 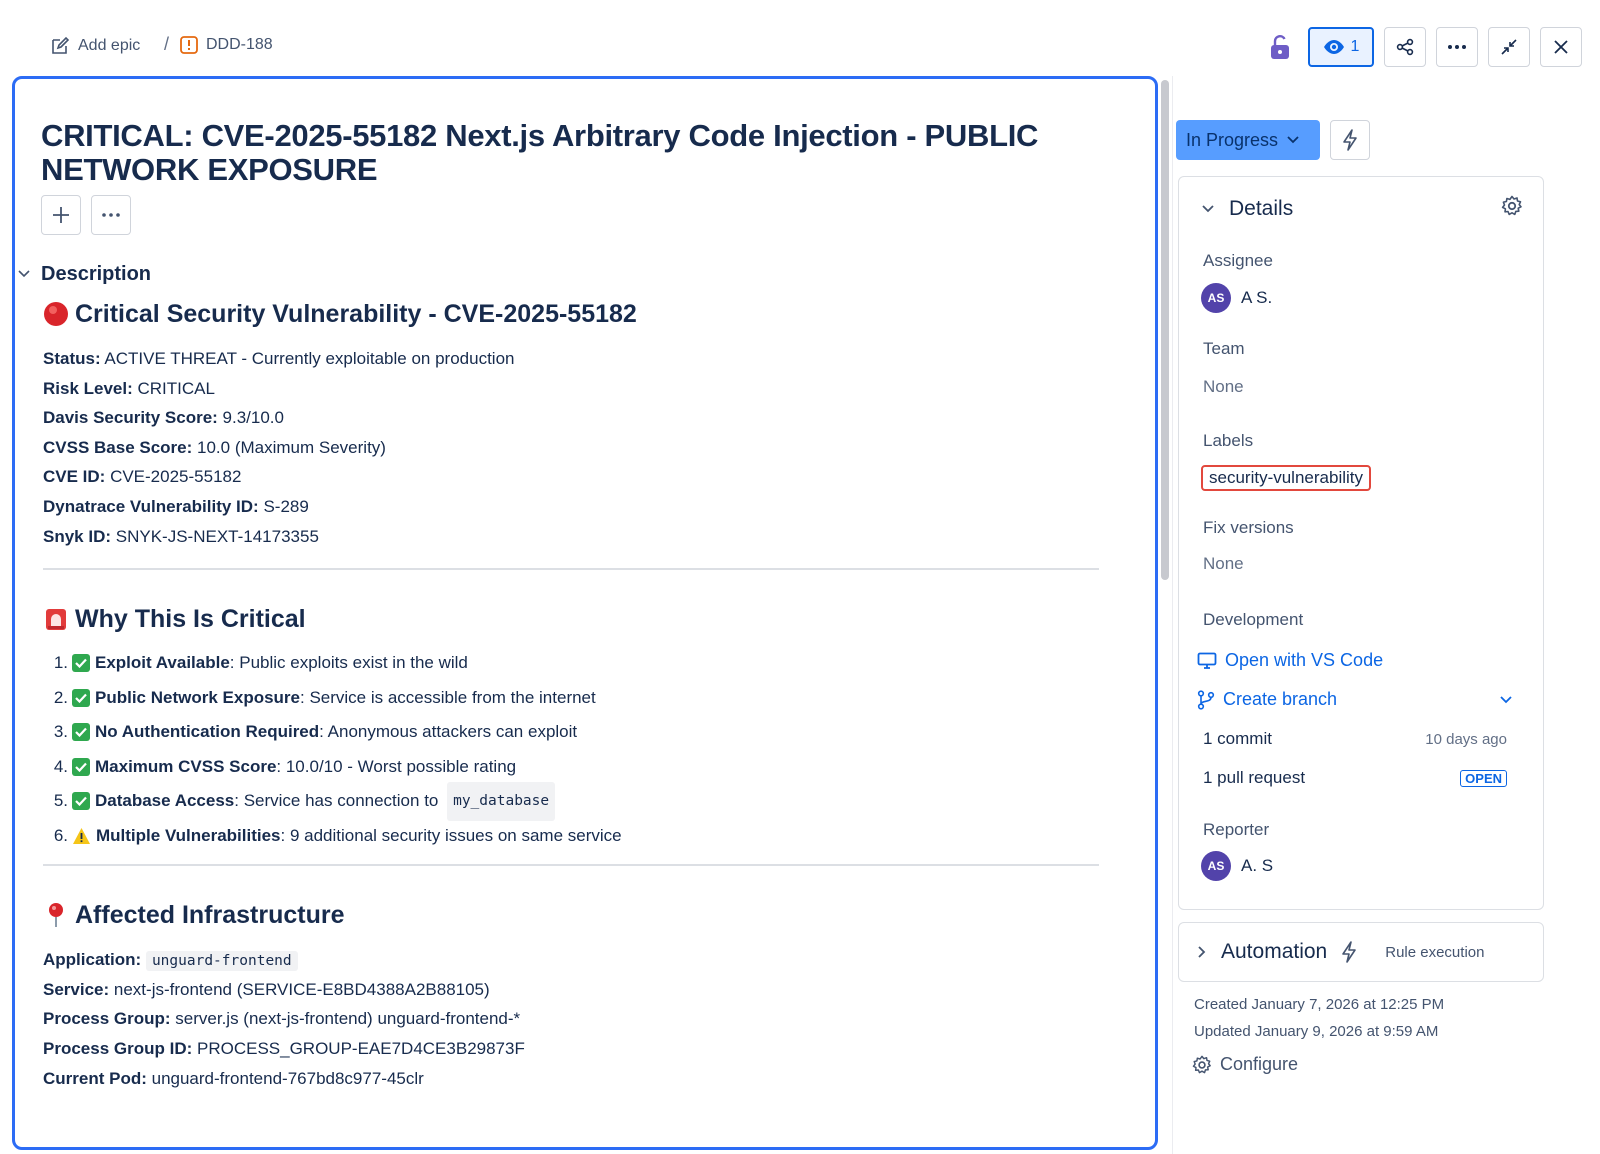 I want to click on assignee-field: AS A S., so click(x=1236, y=298).